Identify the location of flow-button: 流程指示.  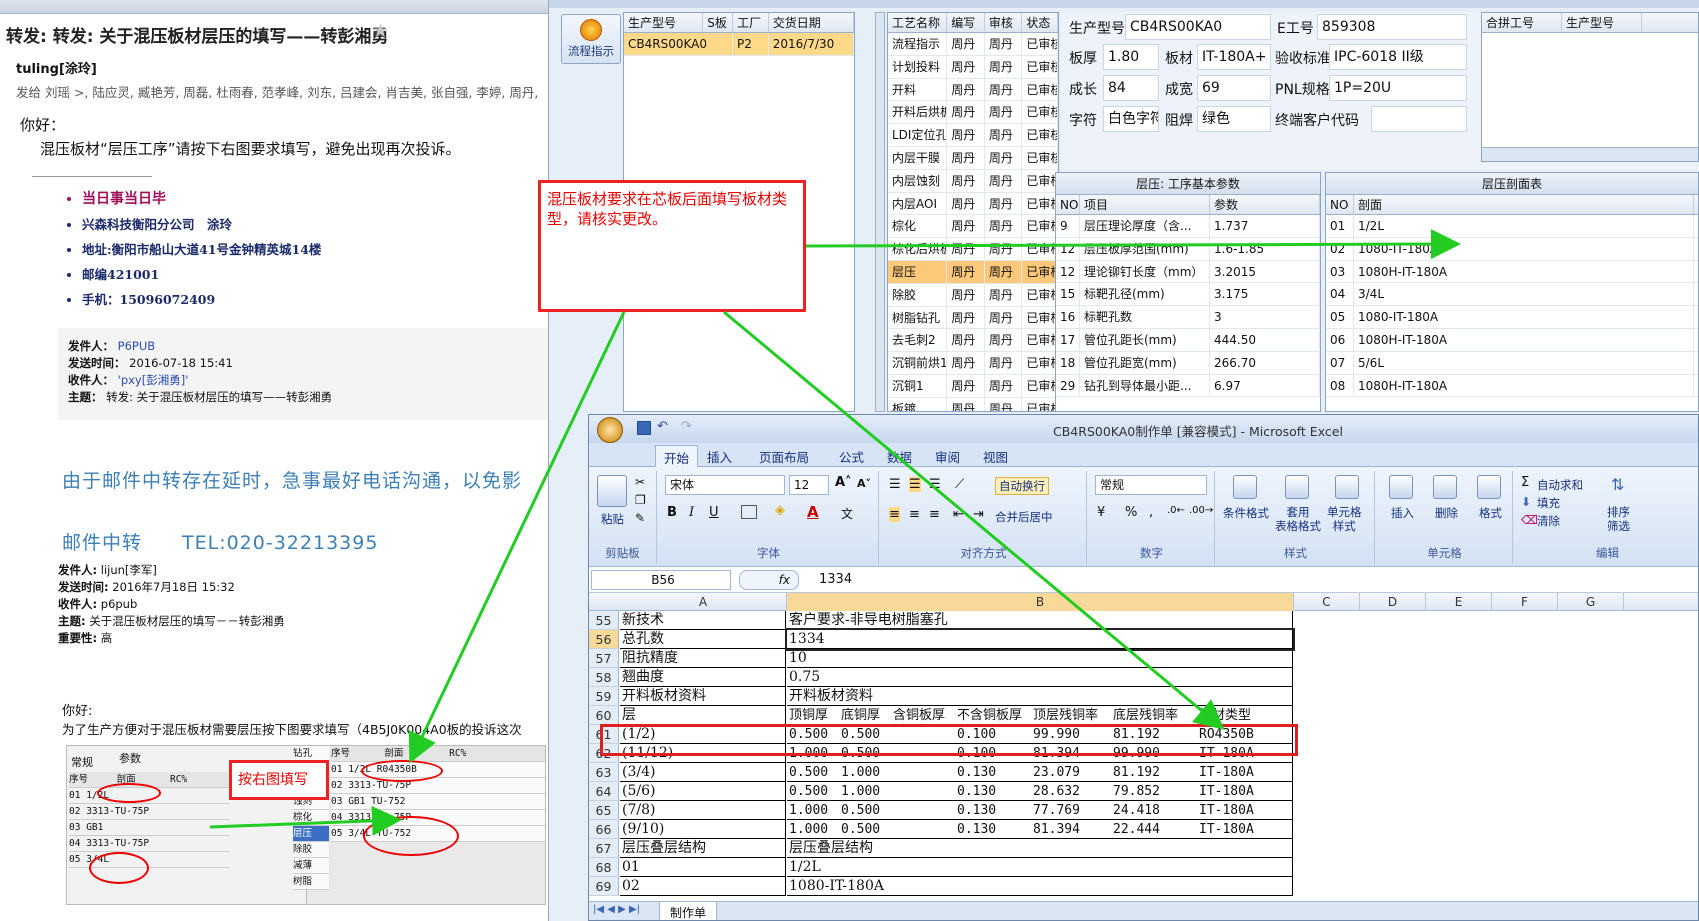
(591, 39).